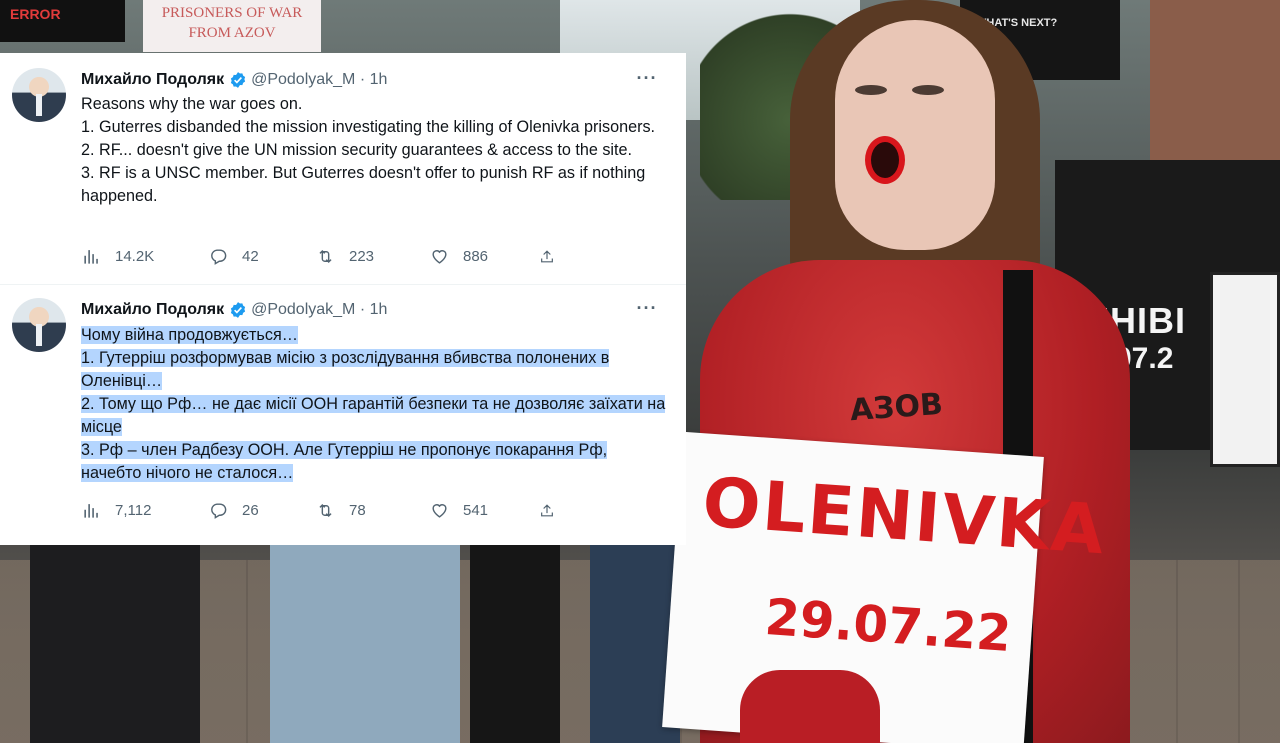 This screenshot has width=1280, height=743. I want to click on retweet-button: 78, so click(373, 510).